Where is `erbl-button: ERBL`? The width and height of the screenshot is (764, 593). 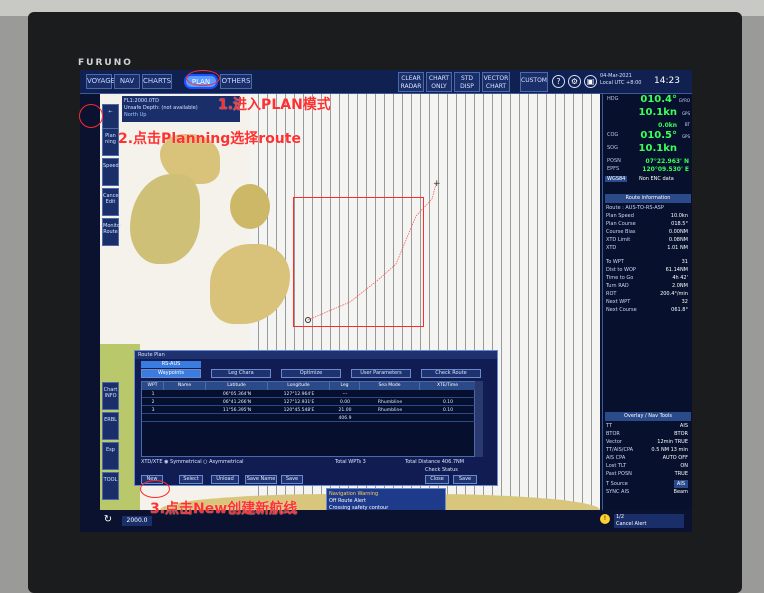
erbl-button: ERBL is located at coordinates (110, 426).